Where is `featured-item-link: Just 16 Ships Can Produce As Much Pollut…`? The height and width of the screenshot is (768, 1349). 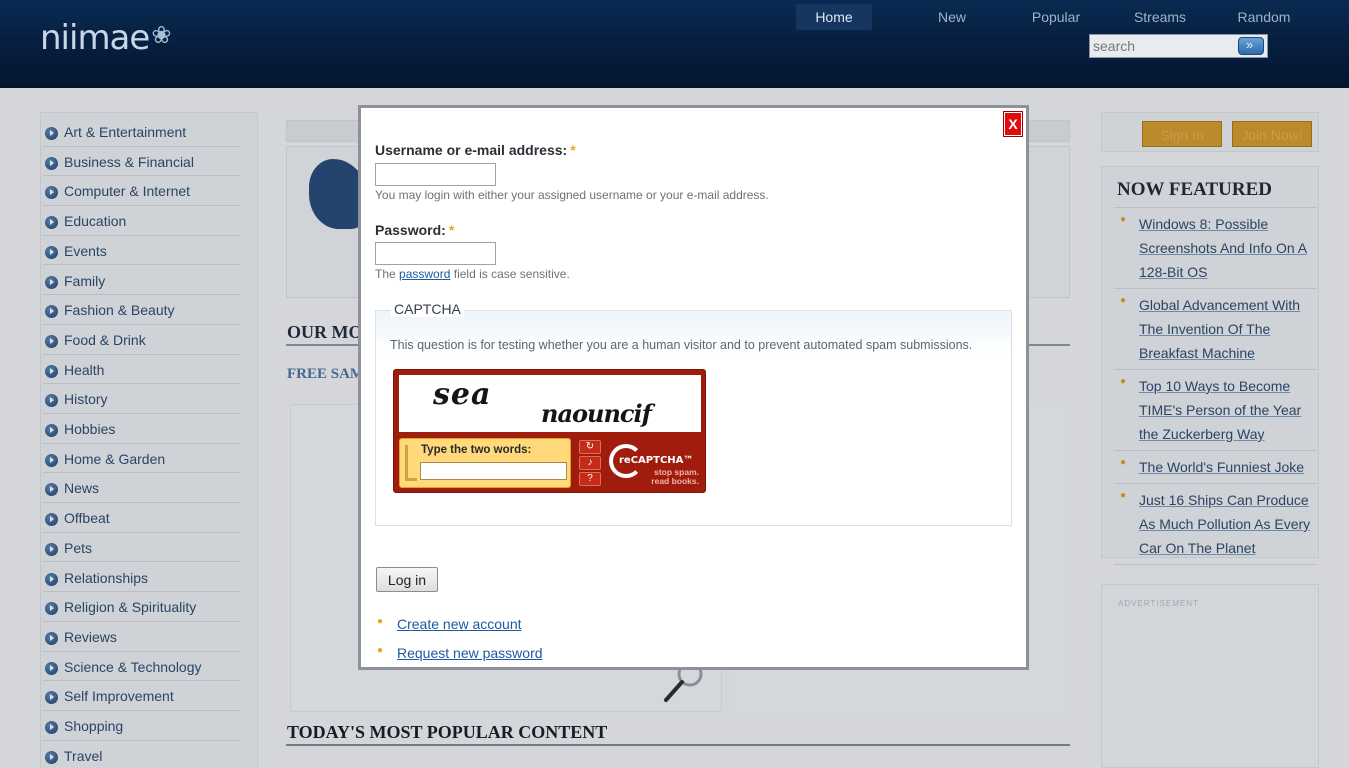 featured-item-link: Just 16 Ships Can Produce As Much Pollut… is located at coordinates (1224, 524).